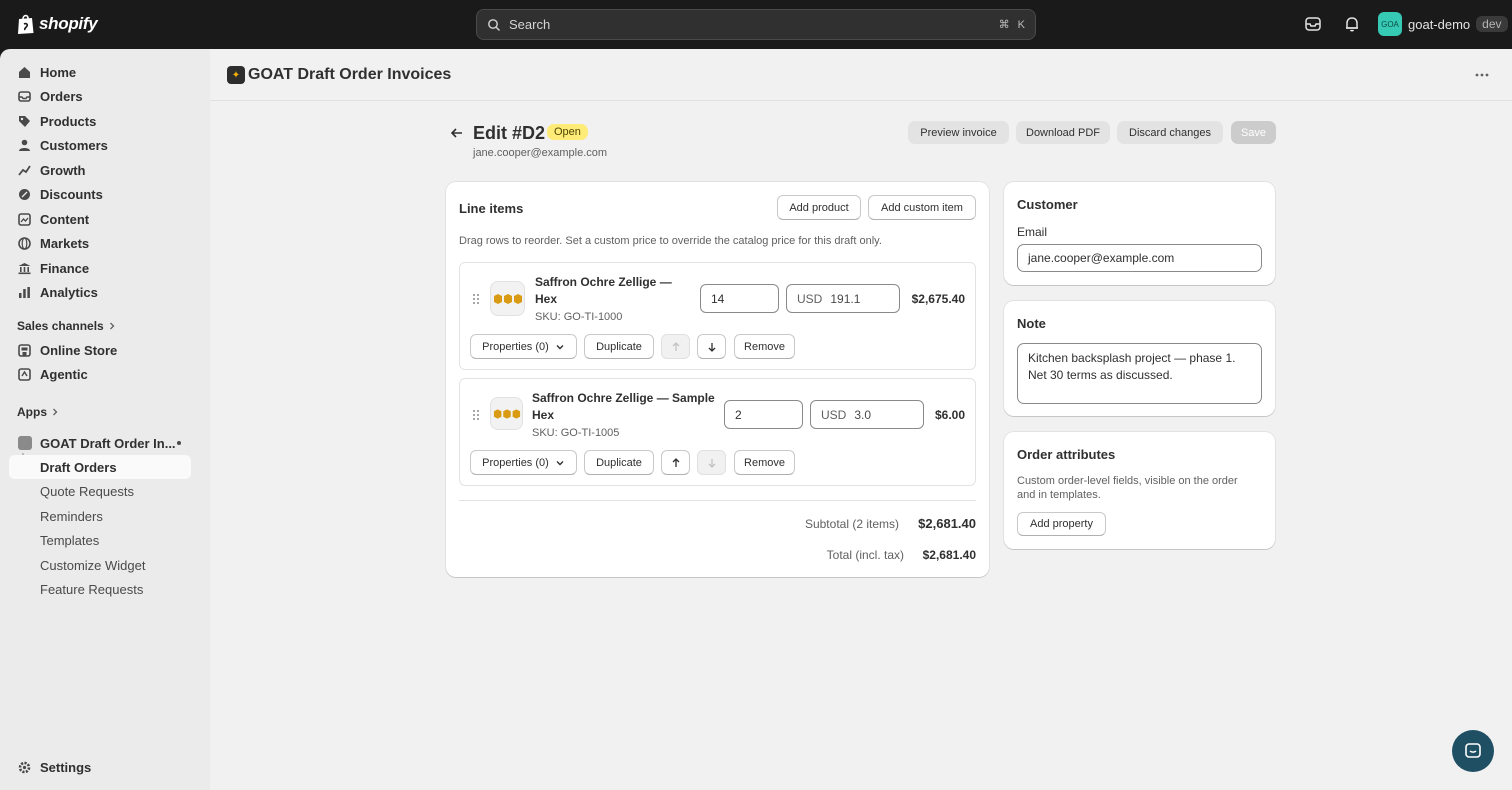  What do you see at coordinates (1139, 258) in the screenshot?
I see `email-field: jane.cooper@example.com` at bounding box center [1139, 258].